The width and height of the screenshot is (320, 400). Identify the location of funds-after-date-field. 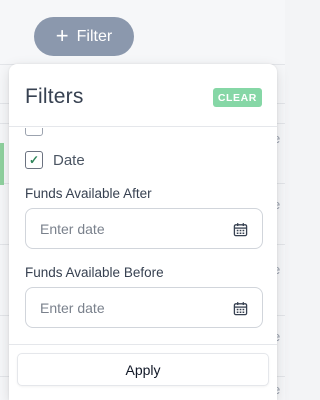
(144, 228).